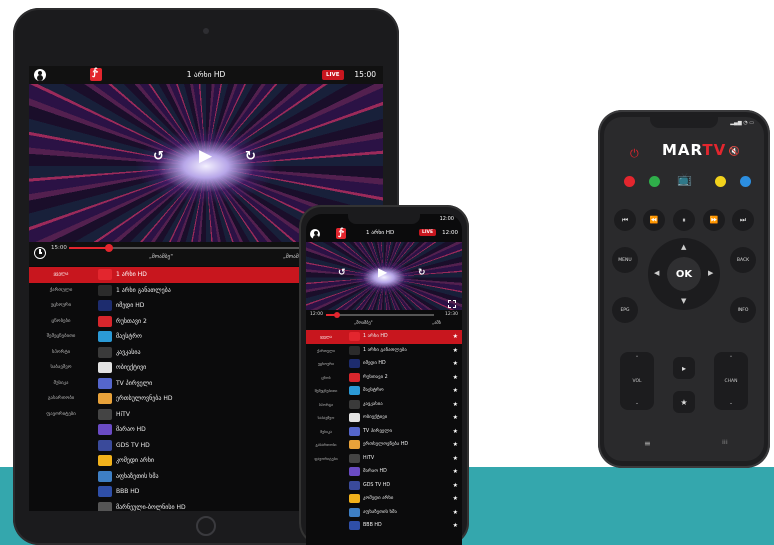 This screenshot has height=545, width=774. What do you see at coordinates (61, 322) in the screenshot?
I see `category-item: ცნობები` at bounding box center [61, 322].